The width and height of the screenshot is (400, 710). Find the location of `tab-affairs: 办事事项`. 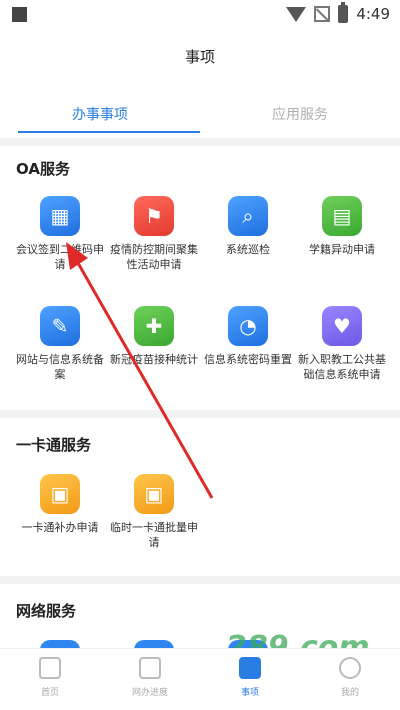

tab-affairs: 办事事项 is located at coordinates (100, 116).